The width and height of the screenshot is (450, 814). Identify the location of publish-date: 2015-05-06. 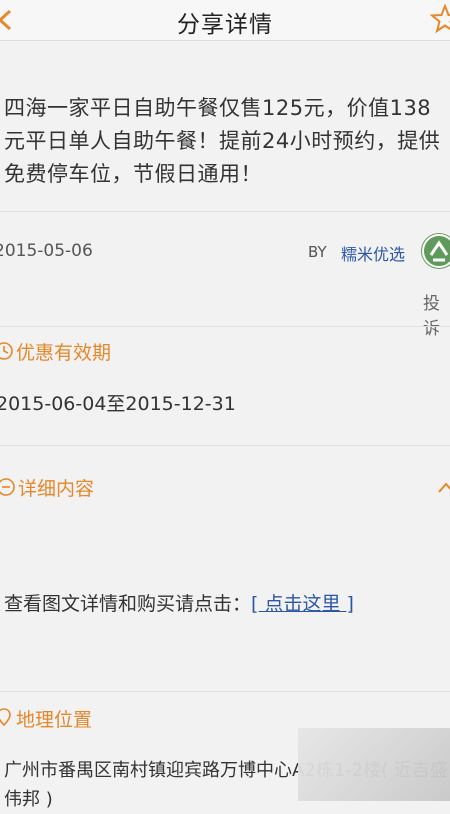
(46, 251).